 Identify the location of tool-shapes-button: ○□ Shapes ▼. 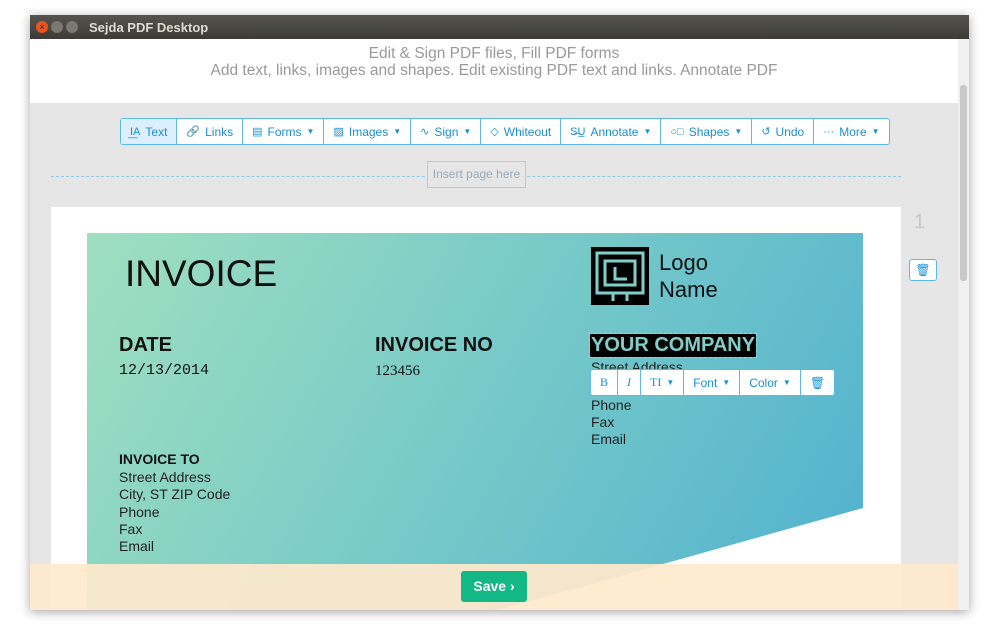
(707, 131).